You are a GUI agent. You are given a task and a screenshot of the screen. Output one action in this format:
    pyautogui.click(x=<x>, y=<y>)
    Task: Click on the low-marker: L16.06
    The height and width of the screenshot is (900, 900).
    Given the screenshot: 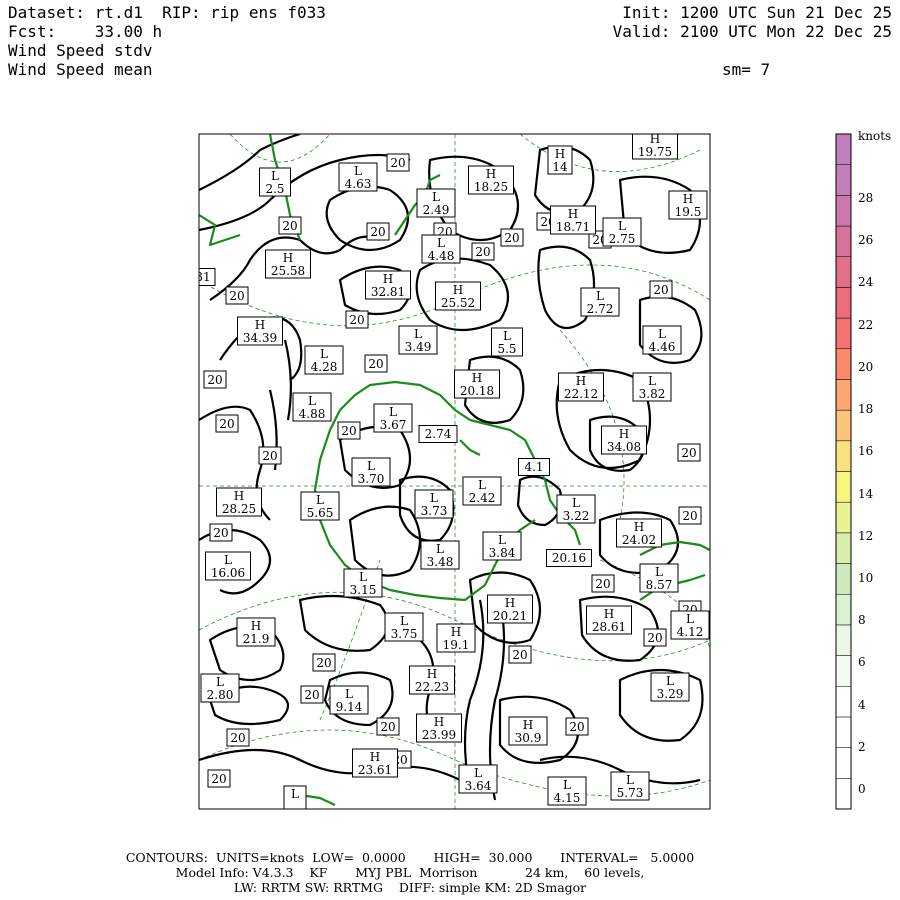 What is the action you would take?
    pyautogui.click(x=228, y=566)
    